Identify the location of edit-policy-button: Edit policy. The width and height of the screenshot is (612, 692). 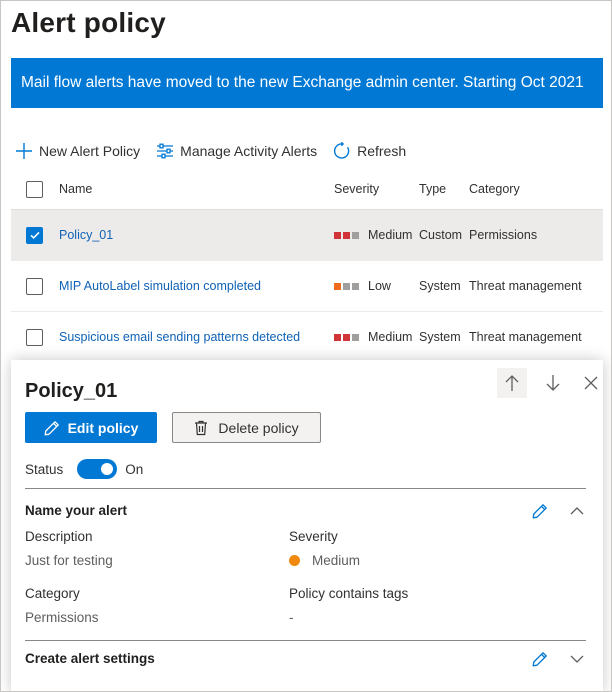
(91, 427).